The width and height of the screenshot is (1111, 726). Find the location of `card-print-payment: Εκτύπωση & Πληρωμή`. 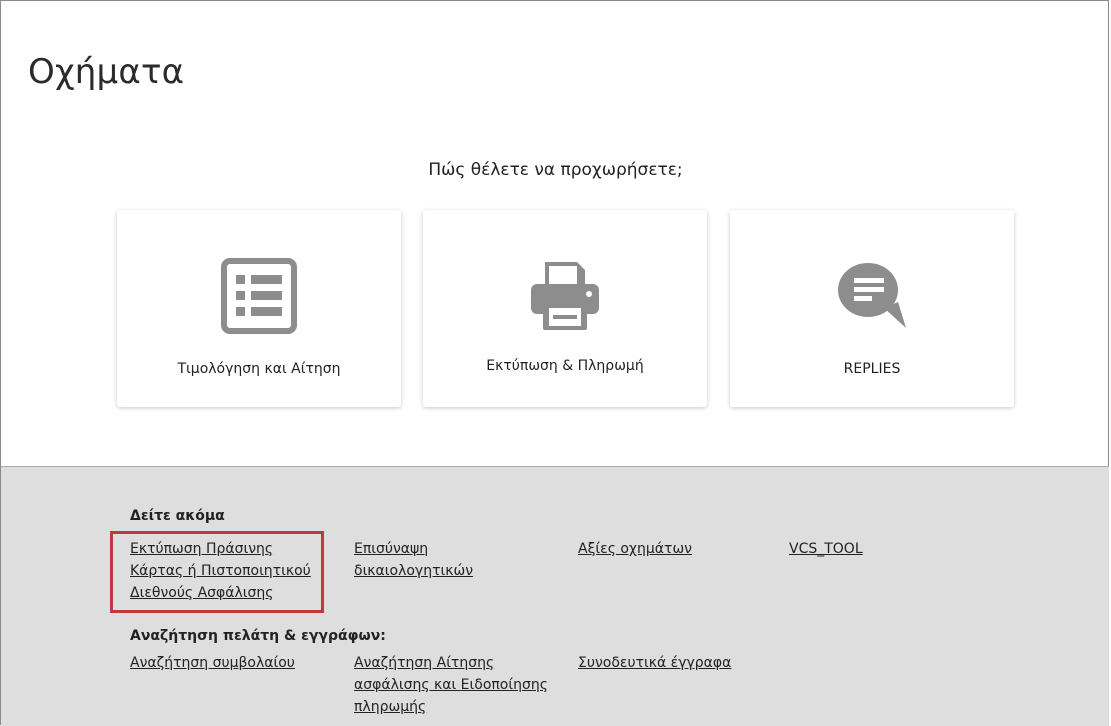

card-print-payment: Εκτύπωση & Πληρωμή is located at coordinates (565, 308).